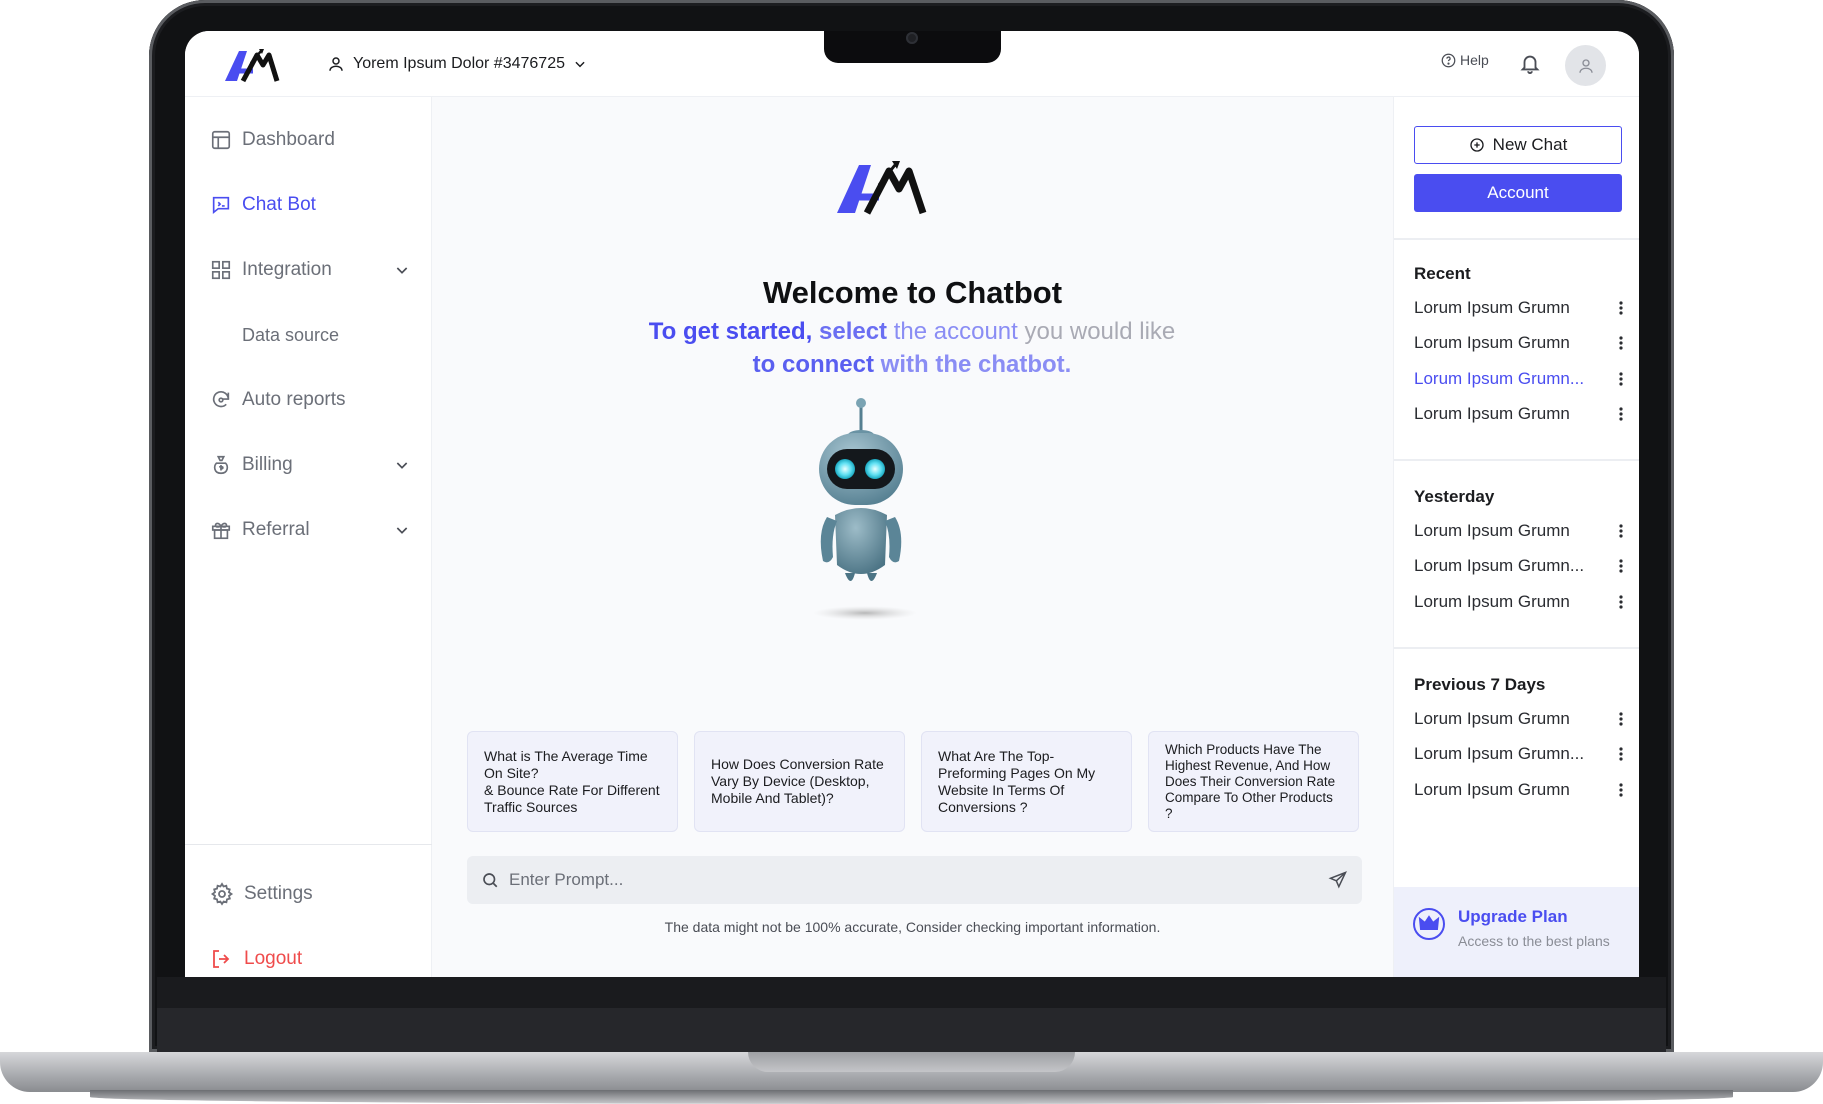 The image size is (1823, 1104). What do you see at coordinates (221, 140) in the screenshot?
I see `dashboard-icon` at bounding box center [221, 140].